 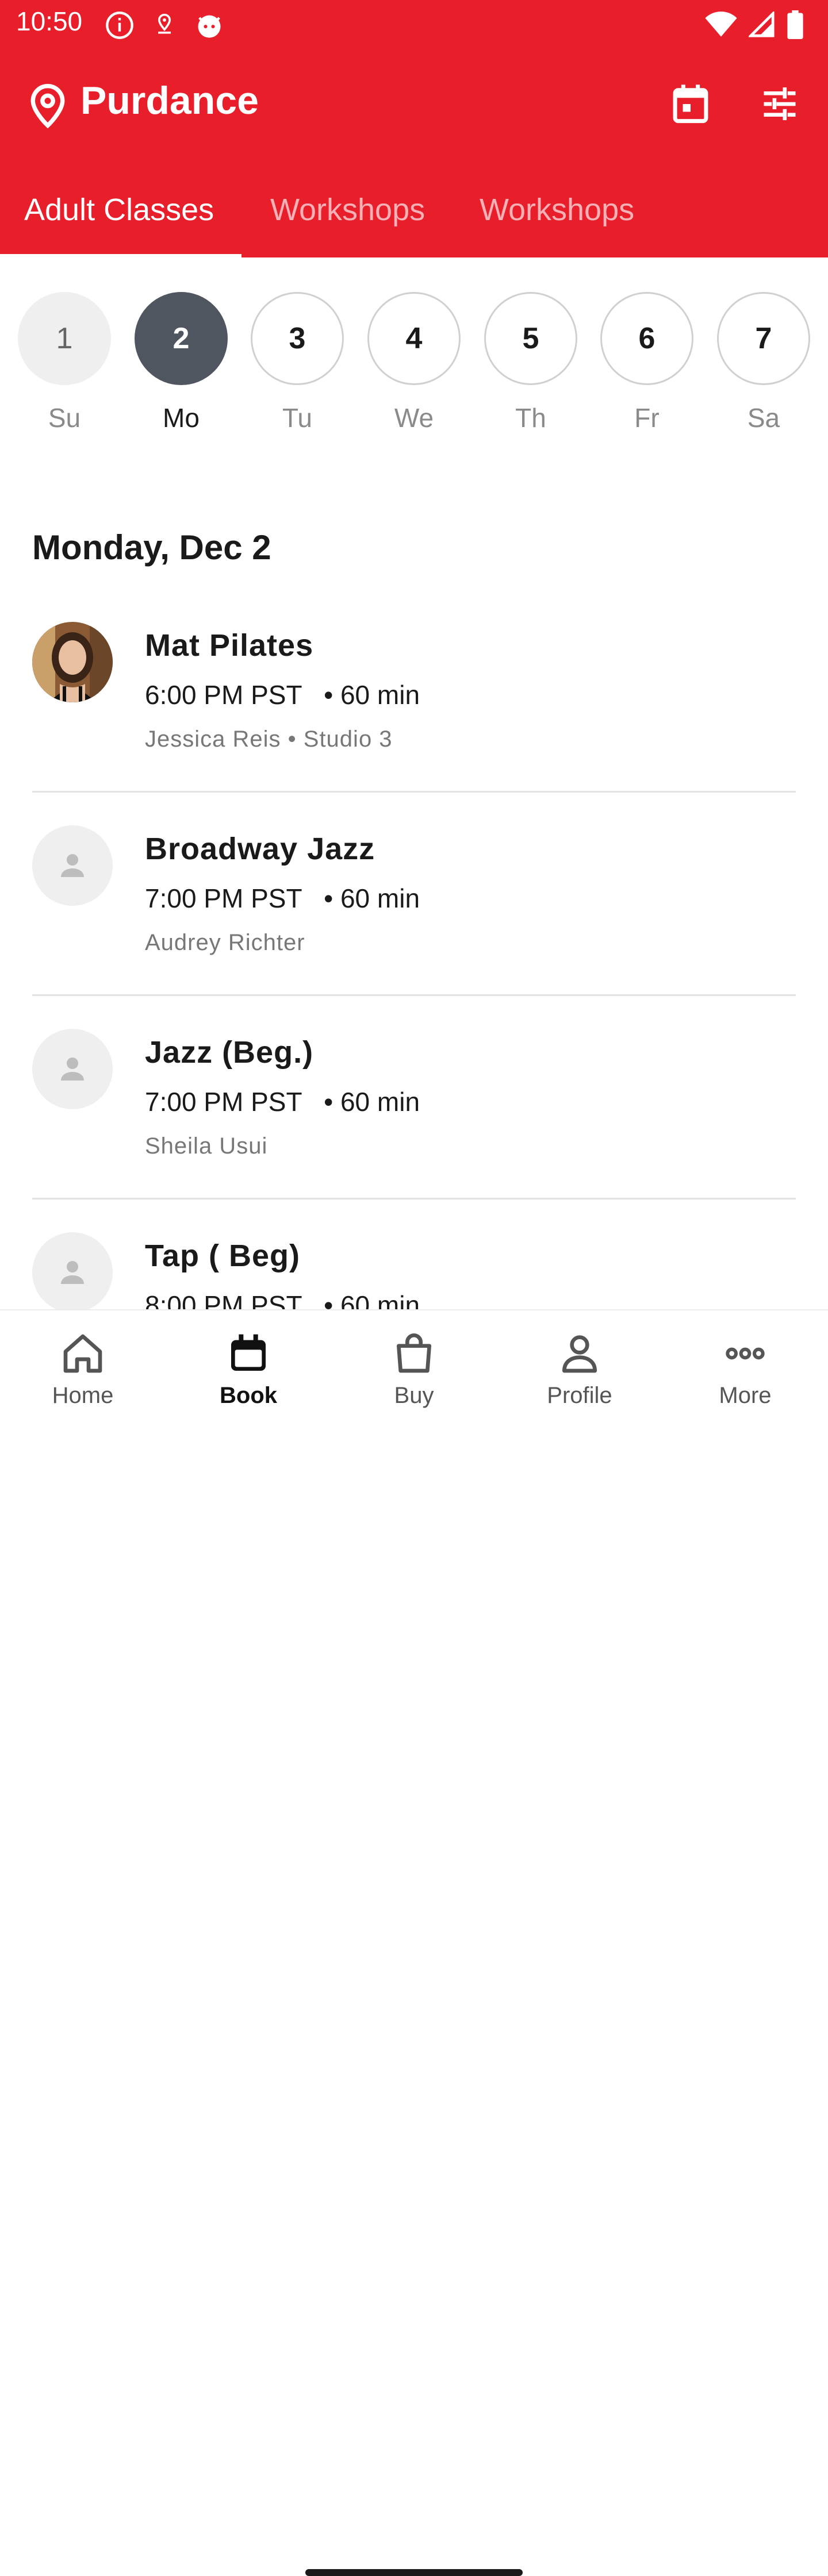 I want to click on class-time-row: 8:00 PM PST • 60 min, so click(x=282, y=1299).